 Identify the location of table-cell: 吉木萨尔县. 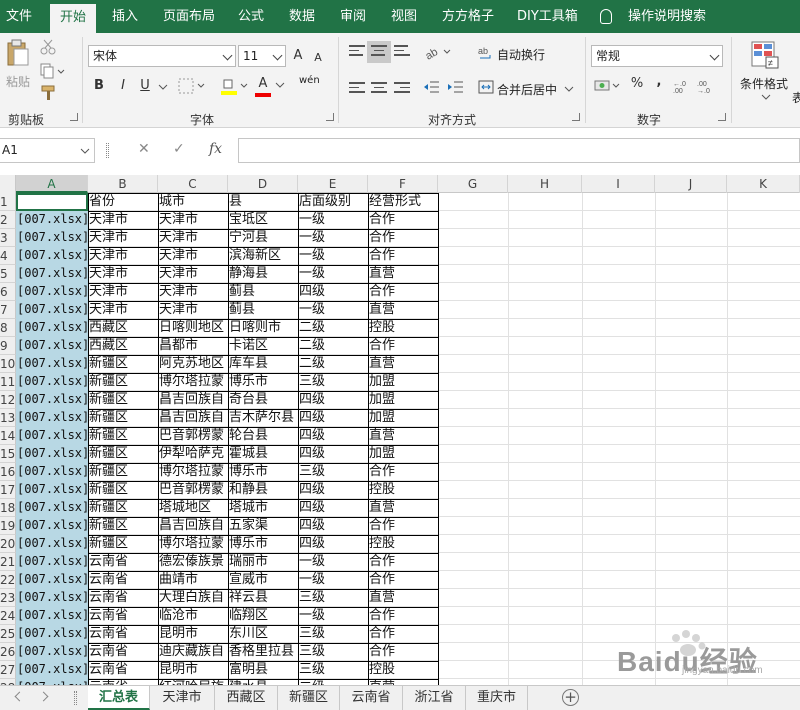
(263, 418).